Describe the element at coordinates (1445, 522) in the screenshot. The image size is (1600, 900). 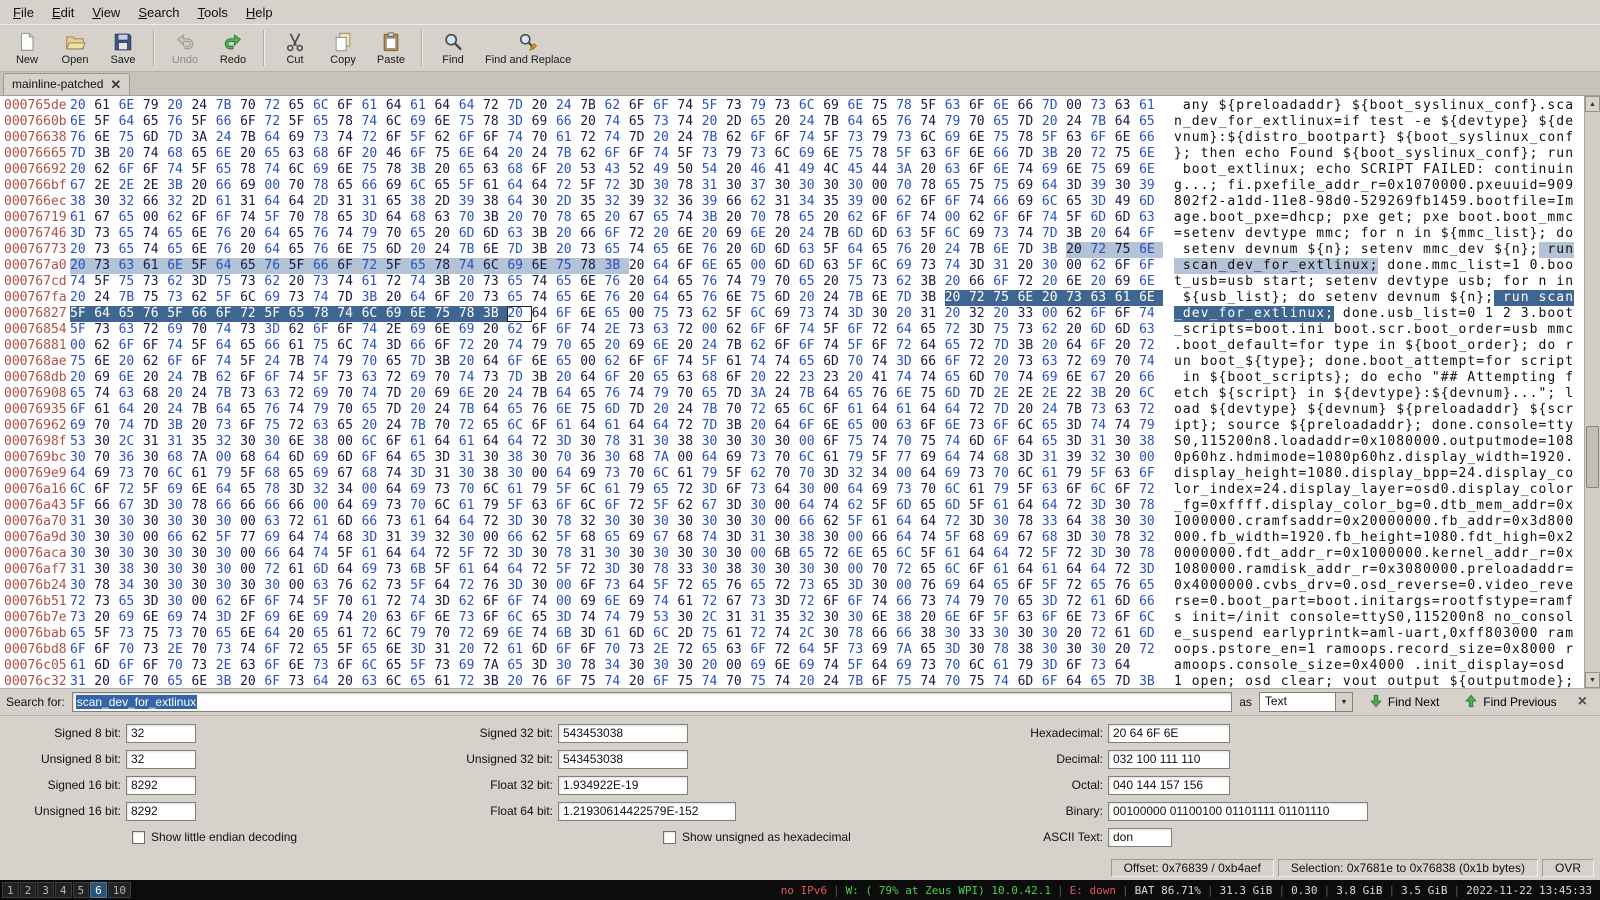
I see `ascii-char: f` at that location.